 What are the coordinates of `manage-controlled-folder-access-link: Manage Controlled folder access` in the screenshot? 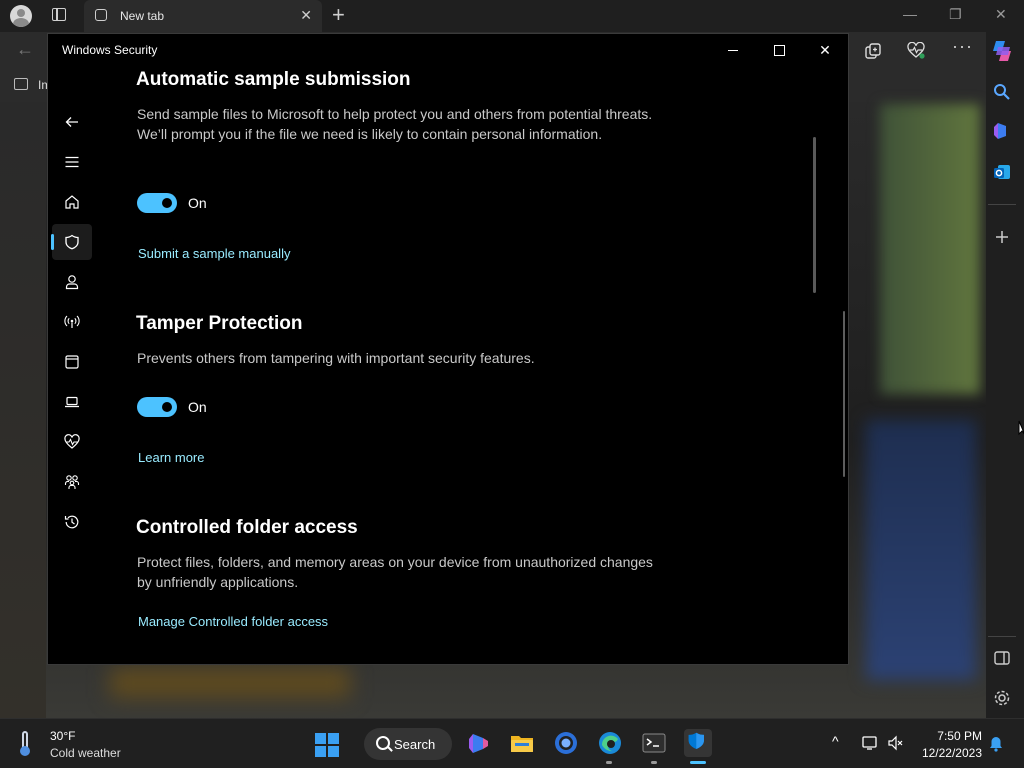 It's located at (233, 621).